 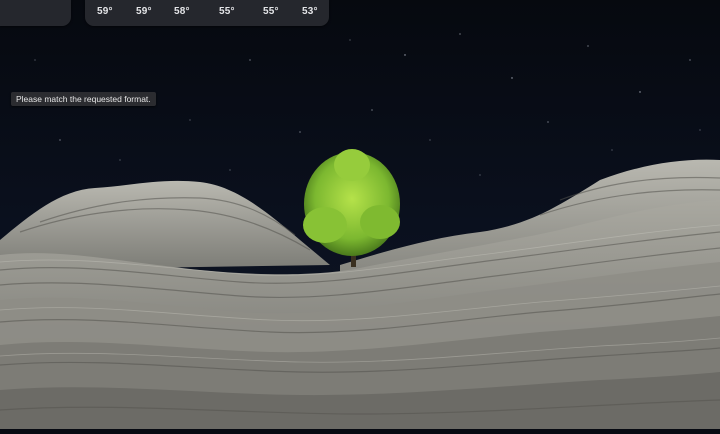 I want to click on weather-hourly-widget: 59° 59° 58° 55° 55° 53°, so click(x=207, y=13).